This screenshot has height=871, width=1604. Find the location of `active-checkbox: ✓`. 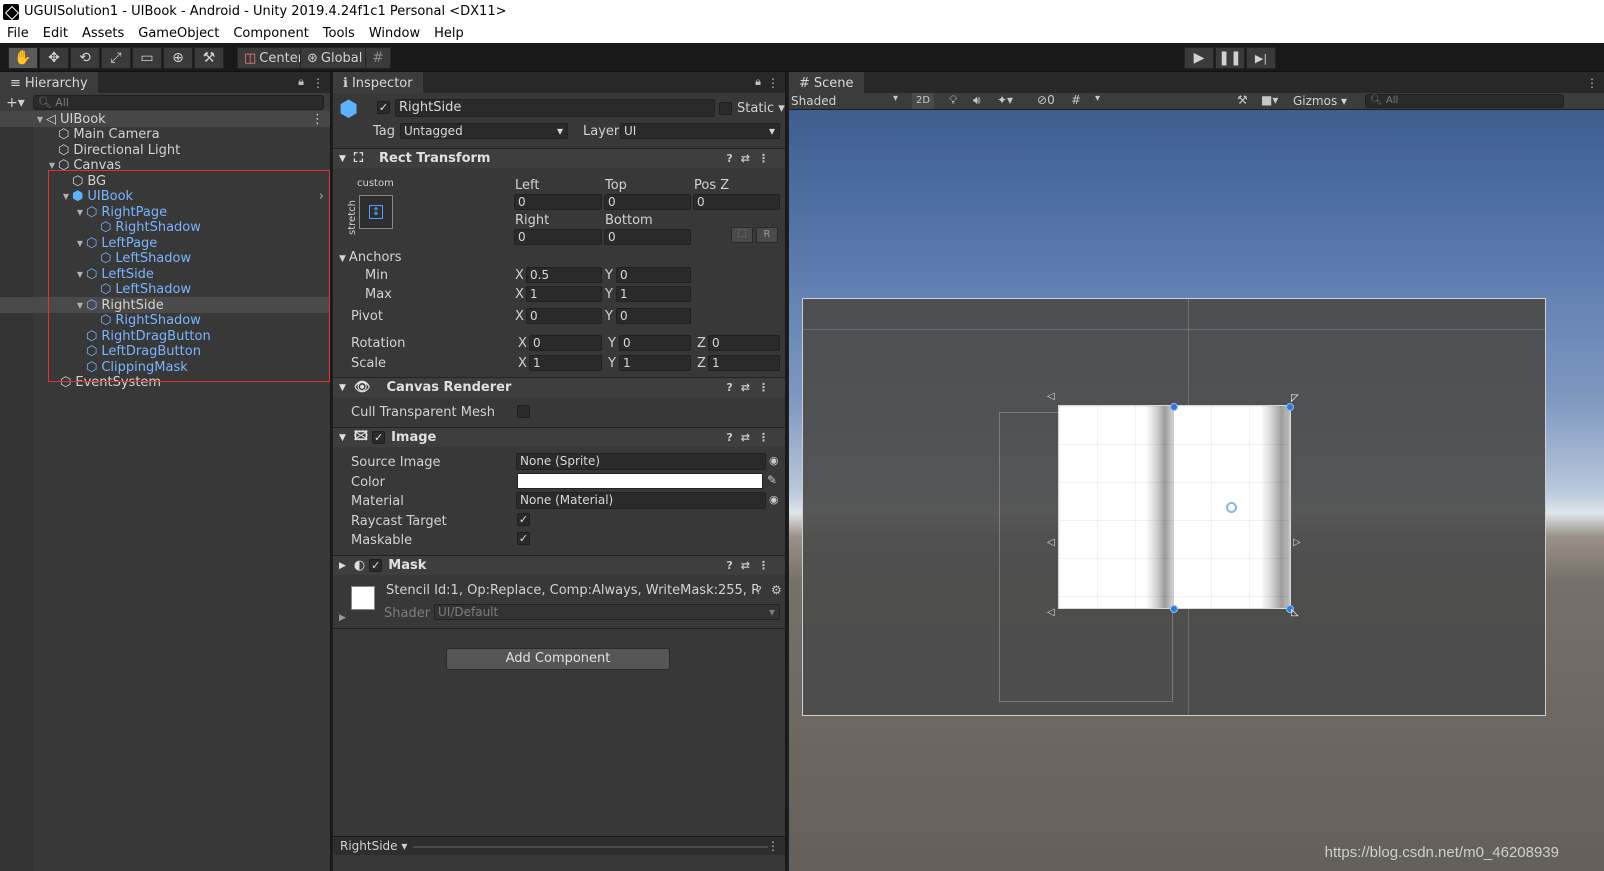

active-checkbox: ✓ is located at coordinates (383, 107).